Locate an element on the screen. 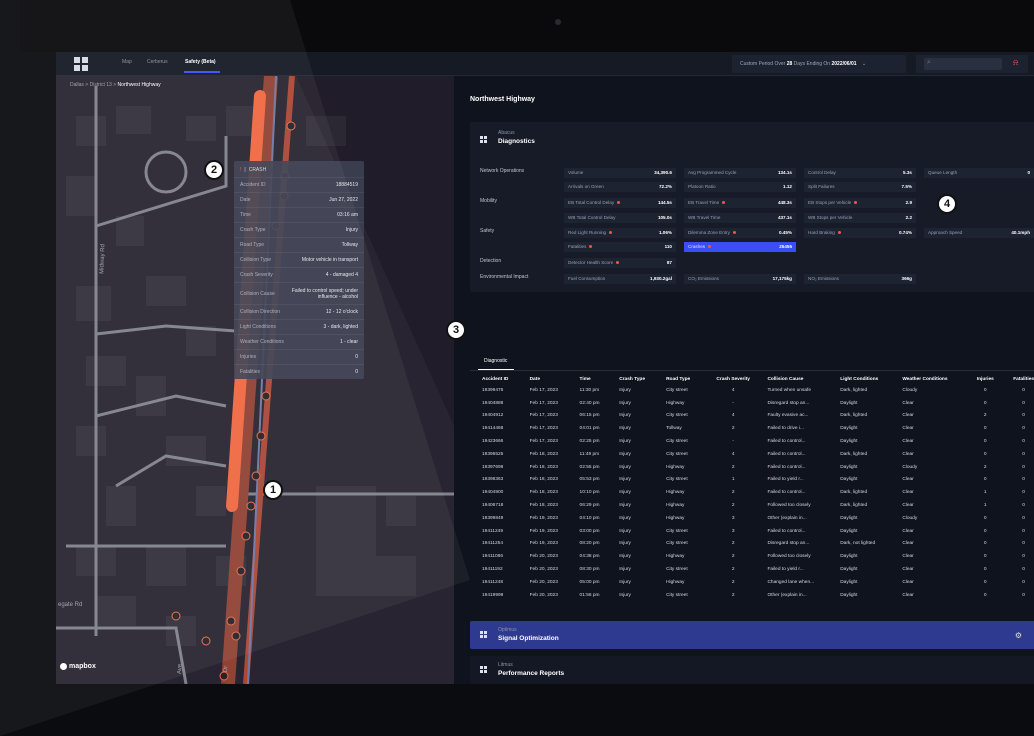 This screenshot has height=736, width=1034. metric-avg-programmed-cycle: Avg Programmed Cycle 134.1s is located at coordinates (740, 173).